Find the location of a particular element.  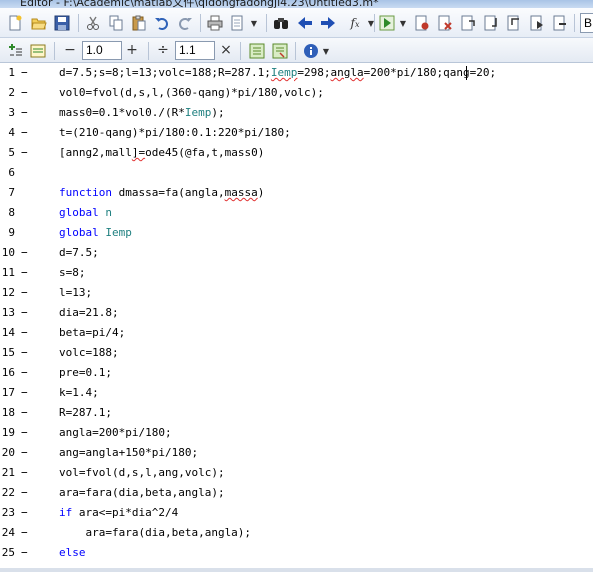

back-button is located at coordinates (305, 23).